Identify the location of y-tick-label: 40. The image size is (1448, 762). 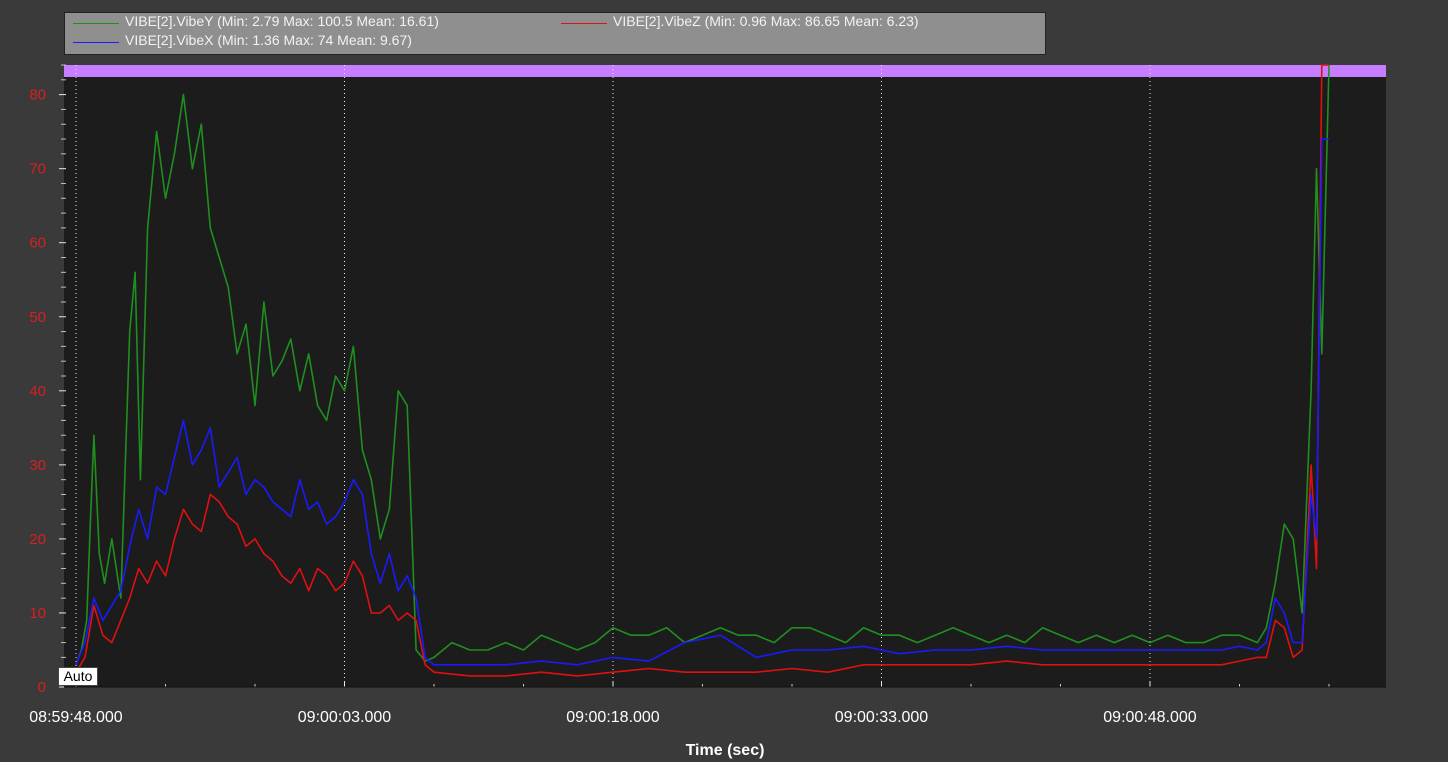
(37, 391).